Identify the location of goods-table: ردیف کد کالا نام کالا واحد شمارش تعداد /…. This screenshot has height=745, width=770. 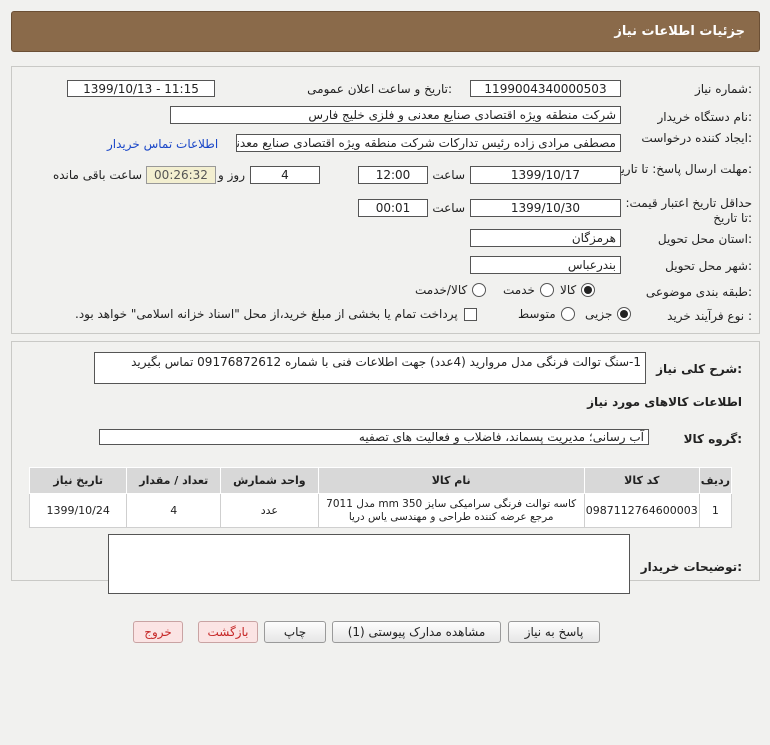
(380, 497).